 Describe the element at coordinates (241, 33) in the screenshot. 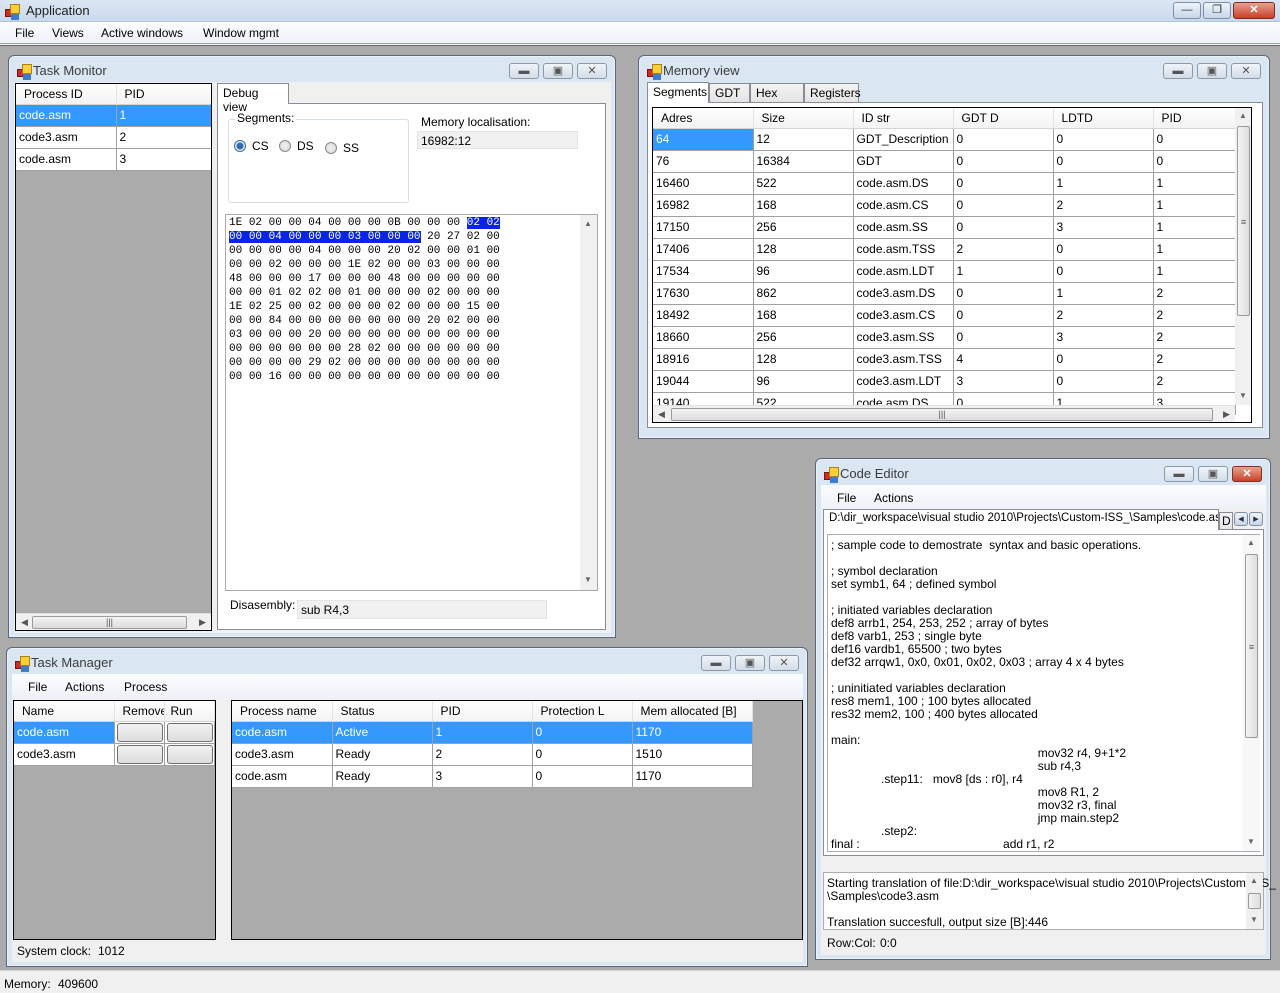

I see `menu-window-mgmt: Window mgmt` at that location.